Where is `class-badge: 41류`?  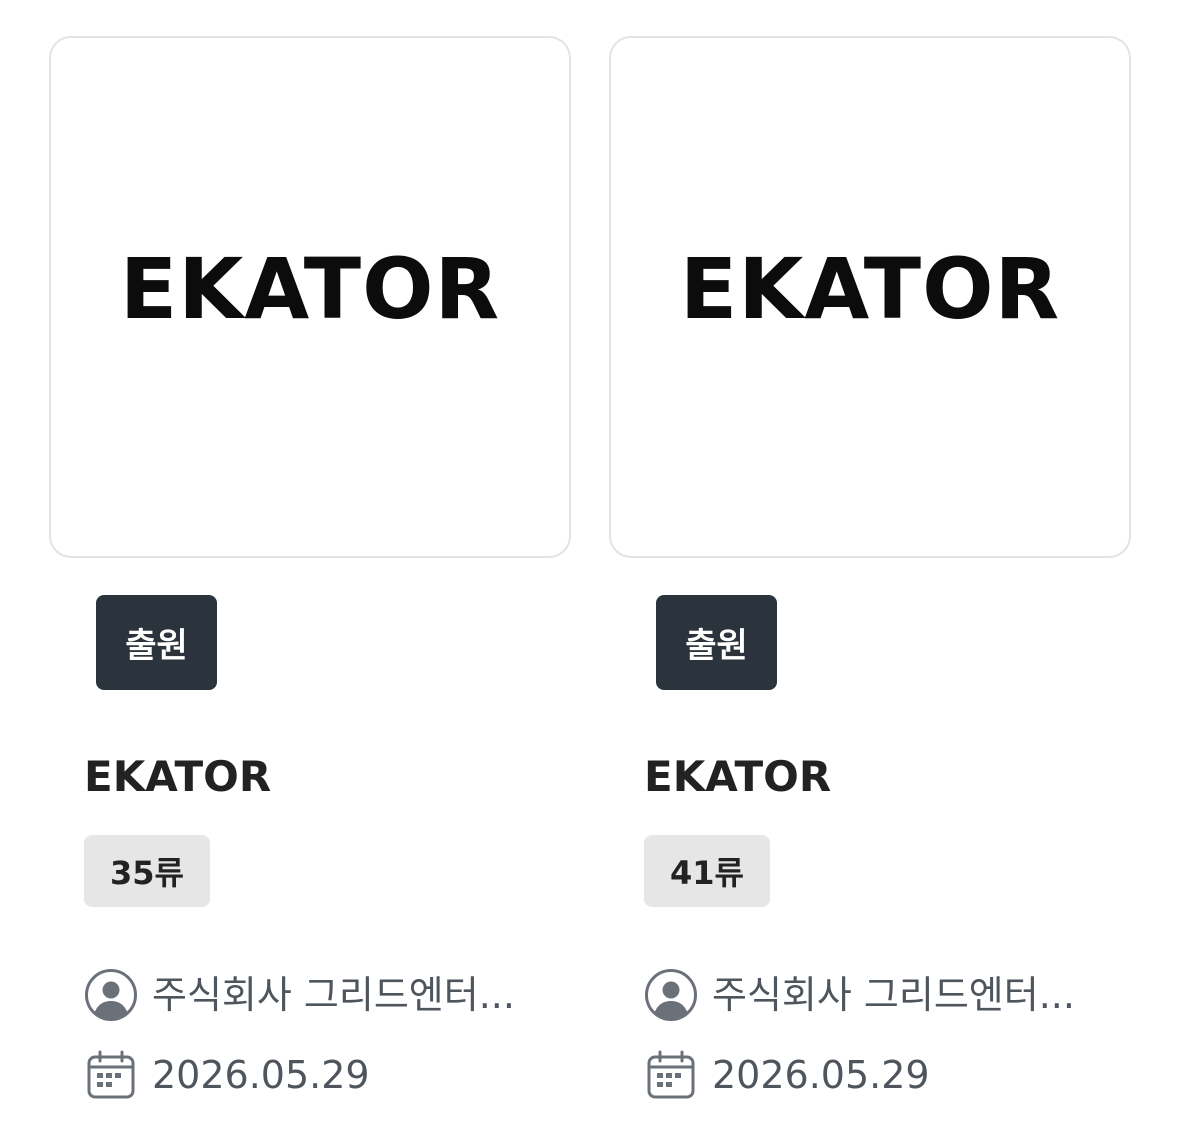 class-badge: 41류 is located at coordinates (707, 871).